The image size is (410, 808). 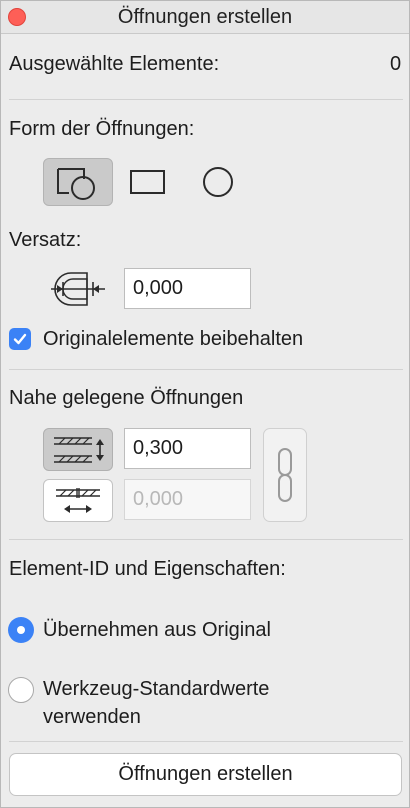 I want to click on keep-original-checkbox, so click(x=20, y=339).